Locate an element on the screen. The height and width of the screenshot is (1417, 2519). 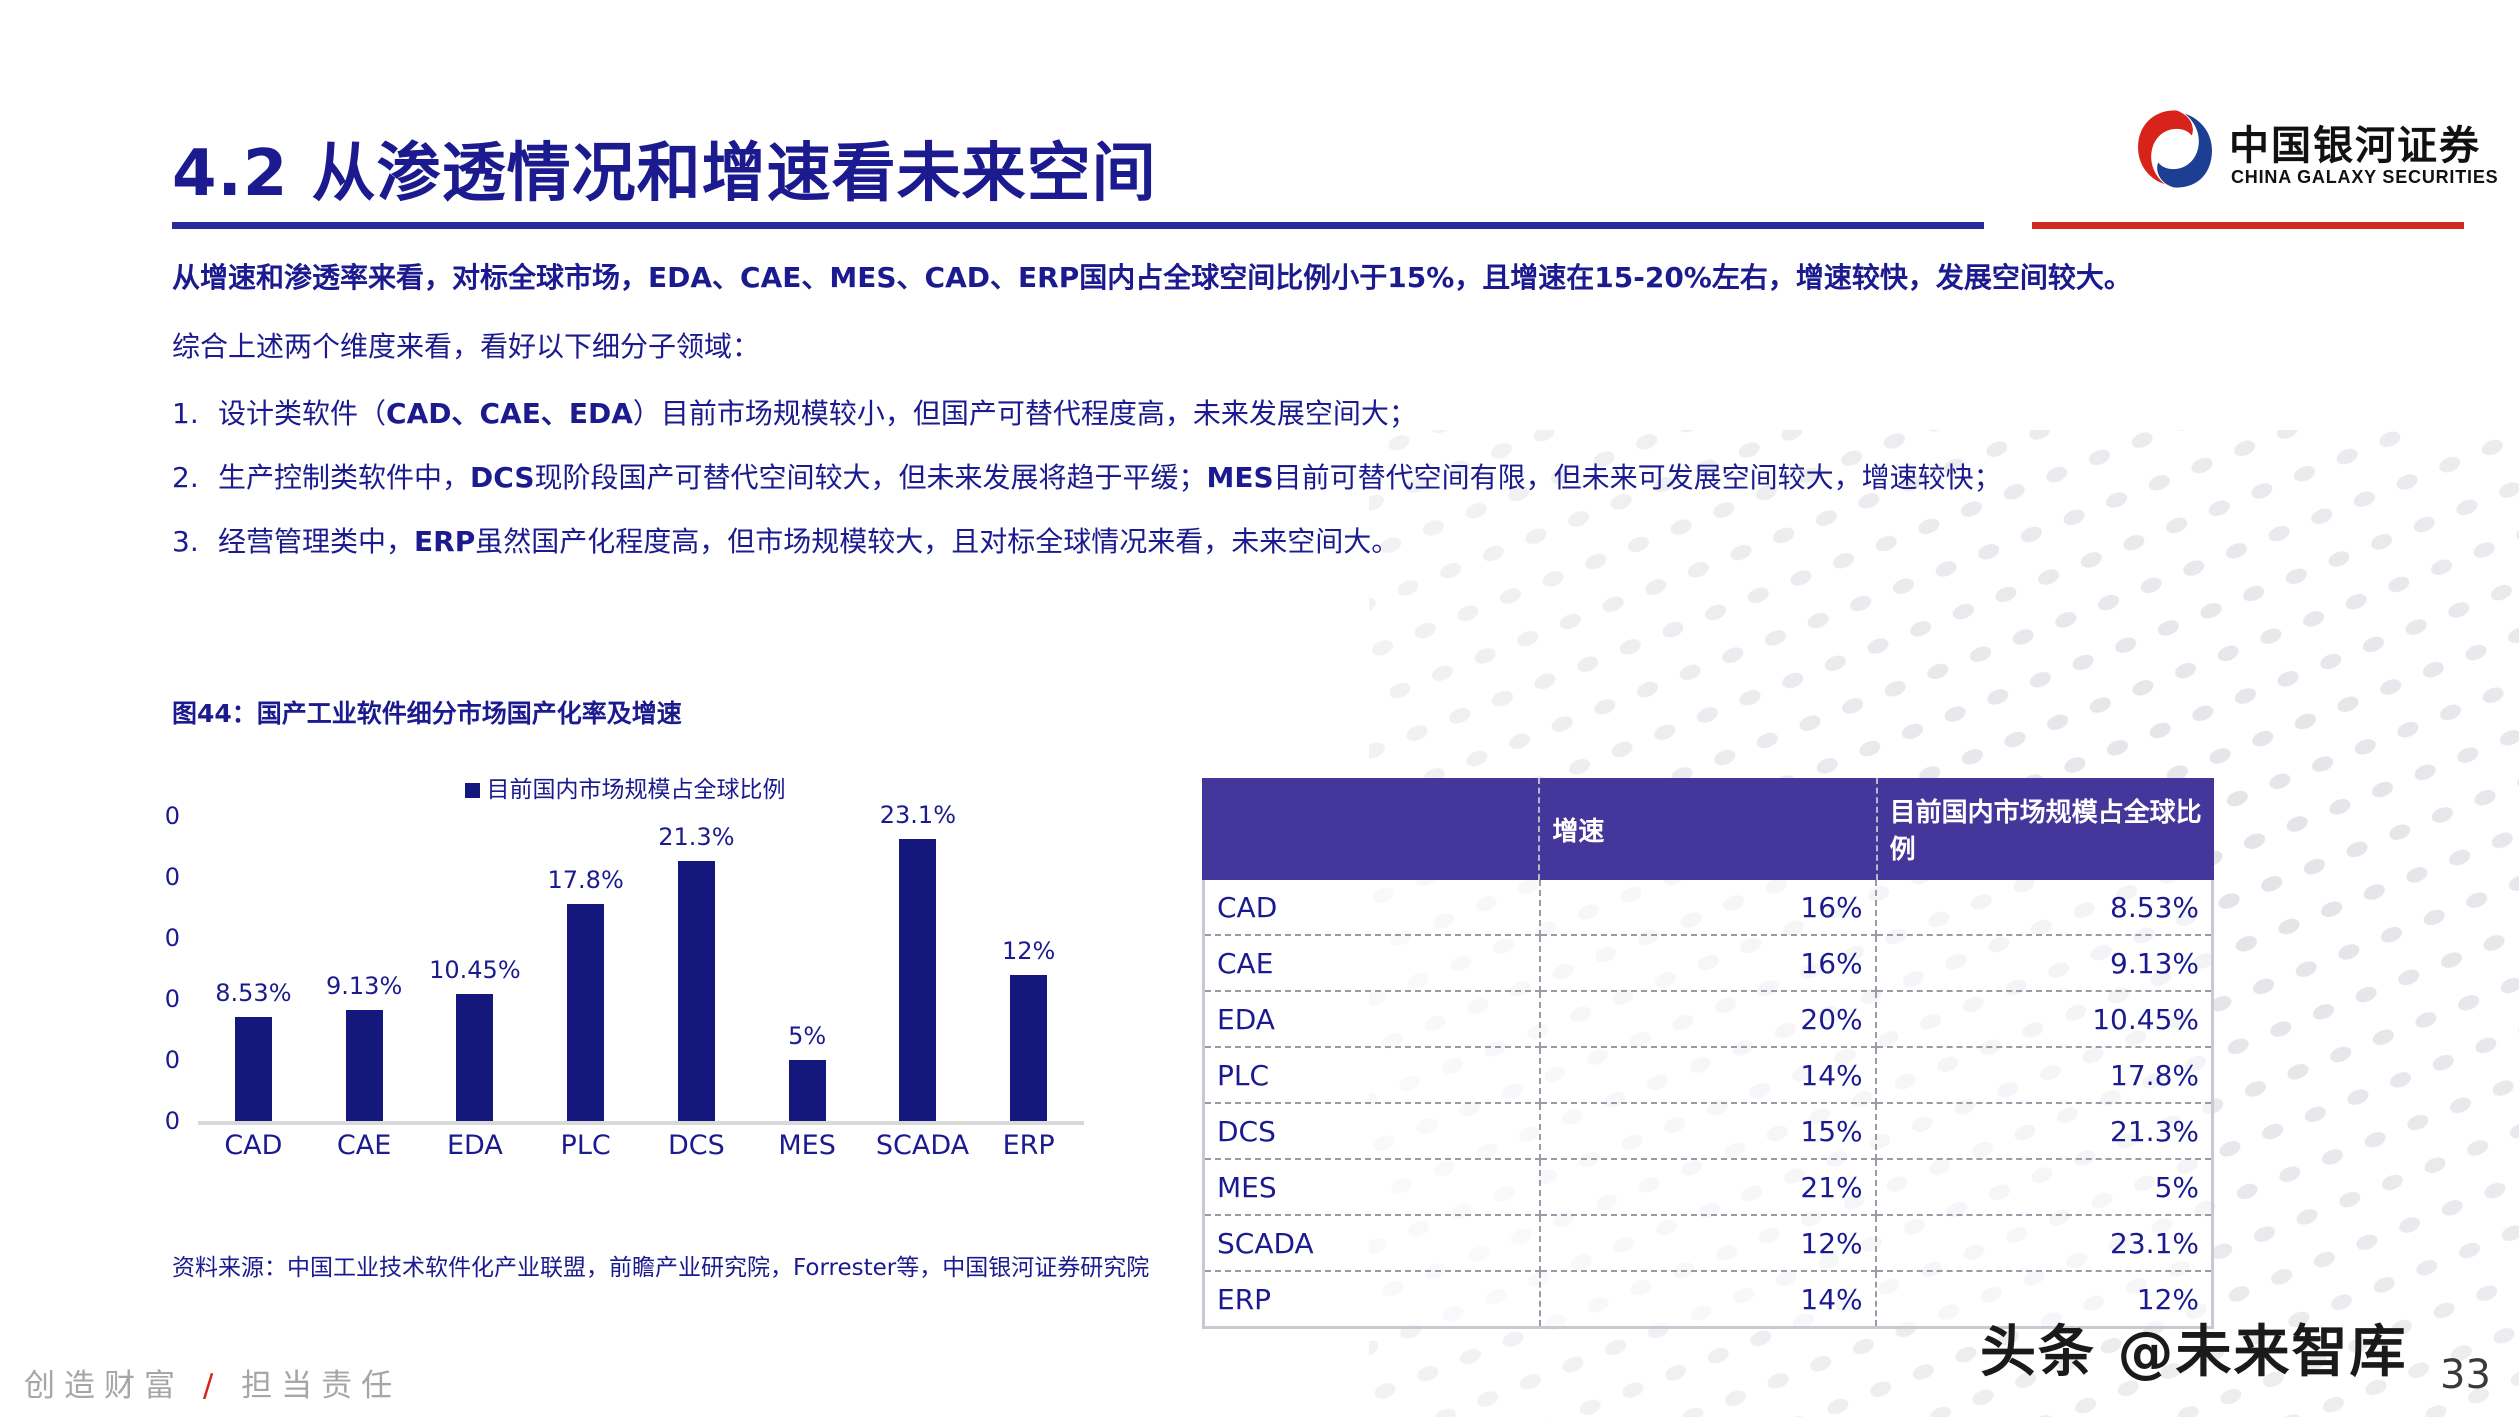
bar-column: 10.45% is located at coordinates (475, 968).